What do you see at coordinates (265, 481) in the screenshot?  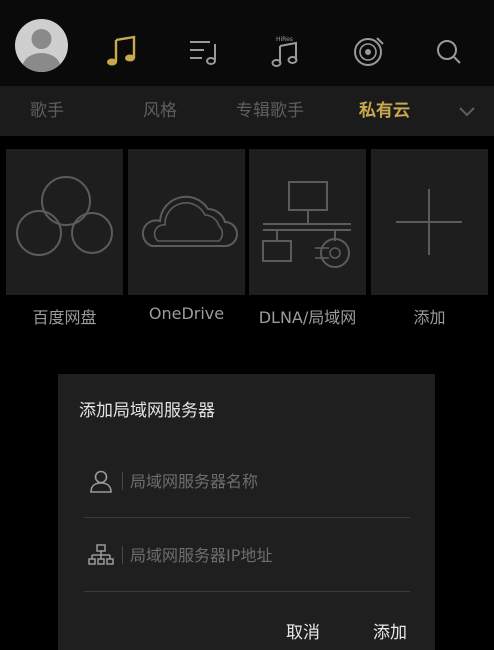 I see `server-name-input` at bounding box center [265, 481].